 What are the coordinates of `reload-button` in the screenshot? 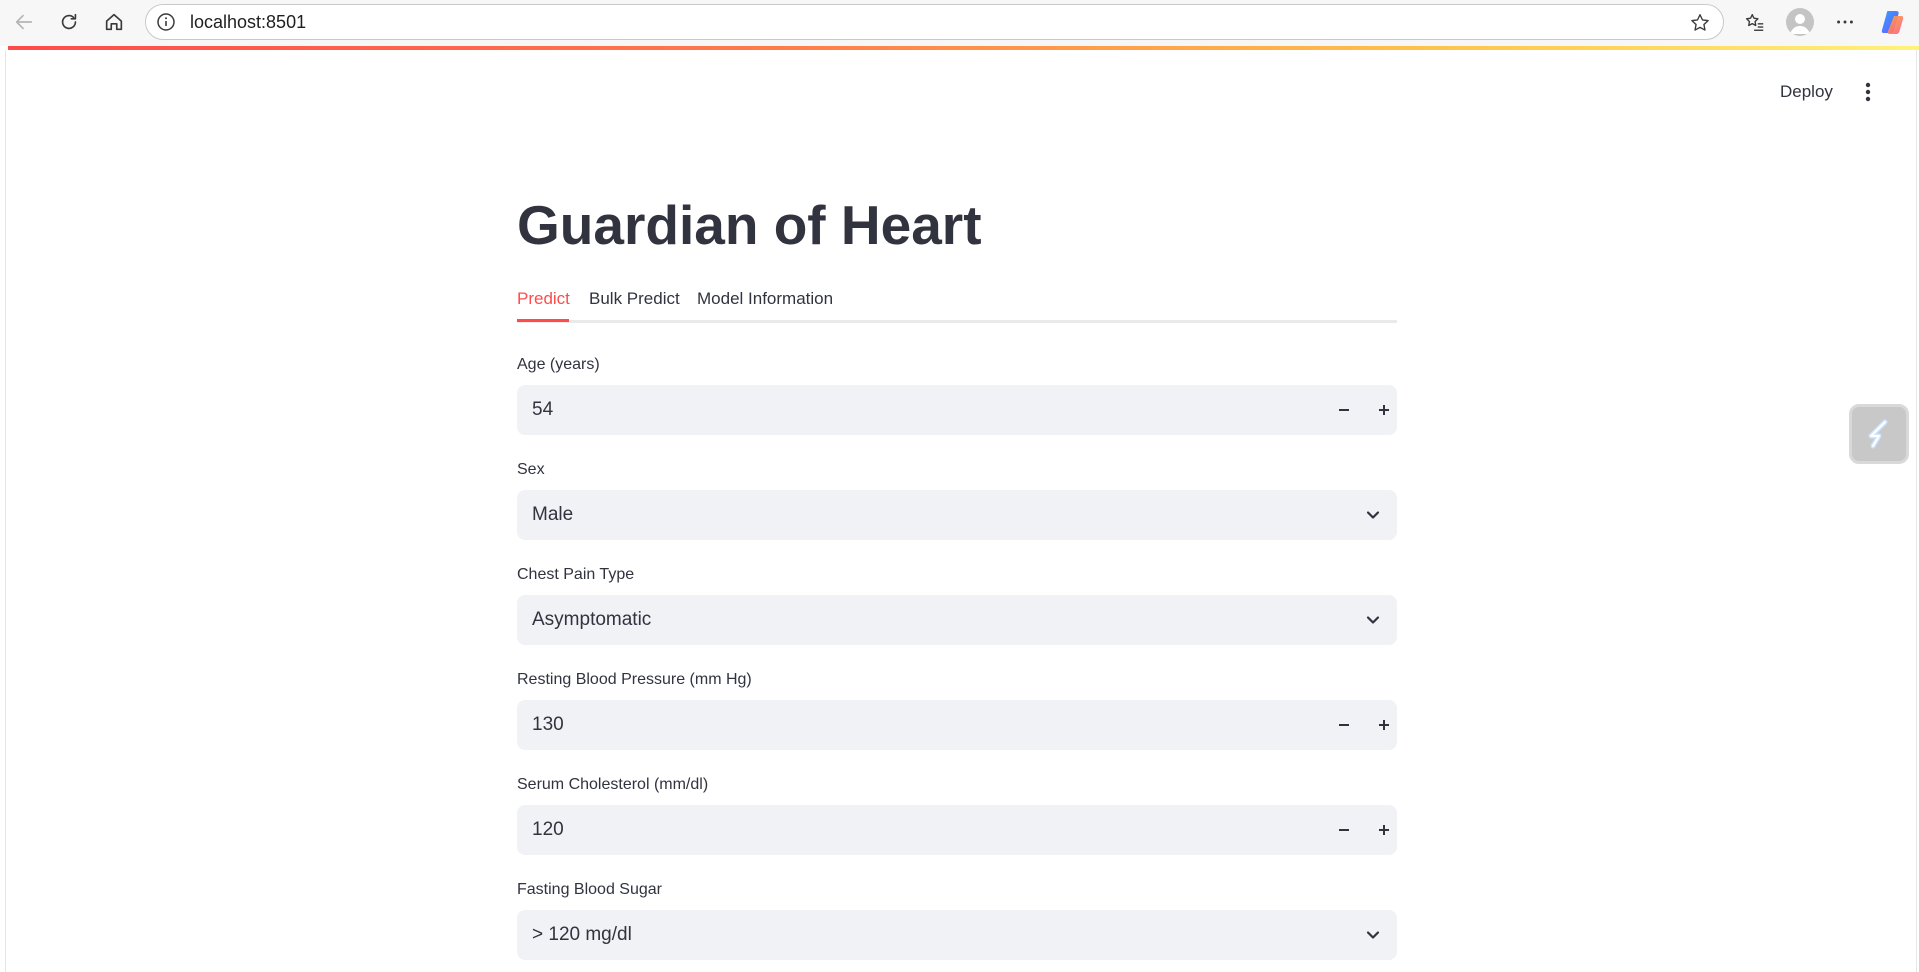 It's located at (69, 22).